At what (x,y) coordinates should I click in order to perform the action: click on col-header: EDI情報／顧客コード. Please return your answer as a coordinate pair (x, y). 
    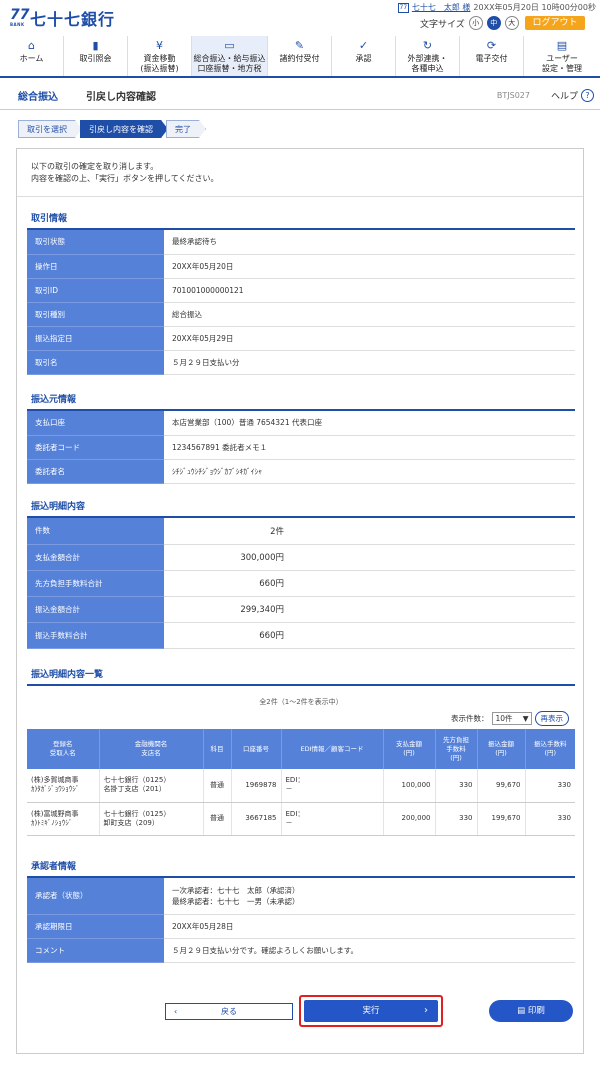
    Looking at the image, I should click on (332, 749).